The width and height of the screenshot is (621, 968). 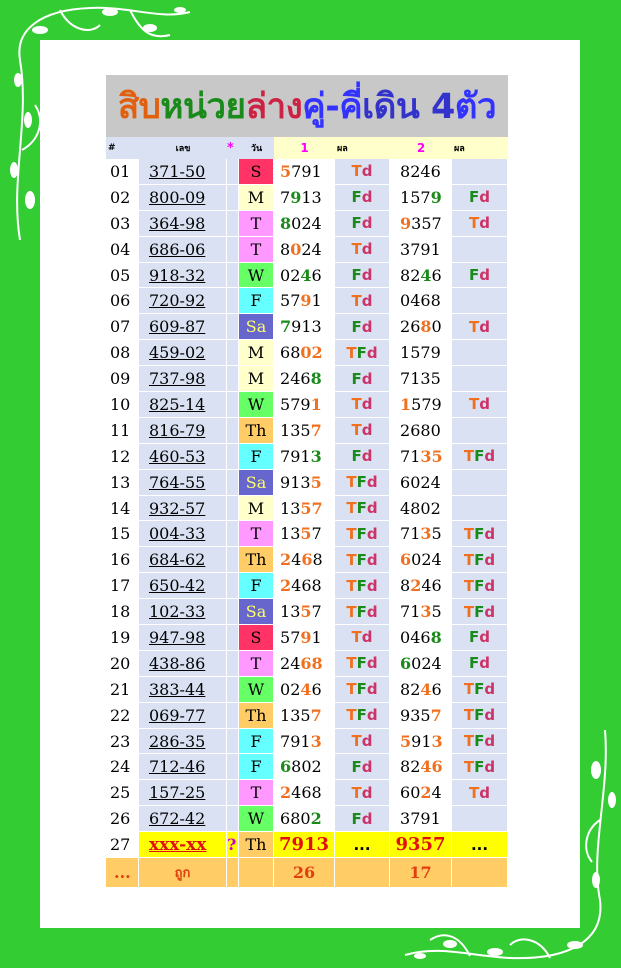 I want to click on row-set1-result: Td, so click(x=362, y=172).